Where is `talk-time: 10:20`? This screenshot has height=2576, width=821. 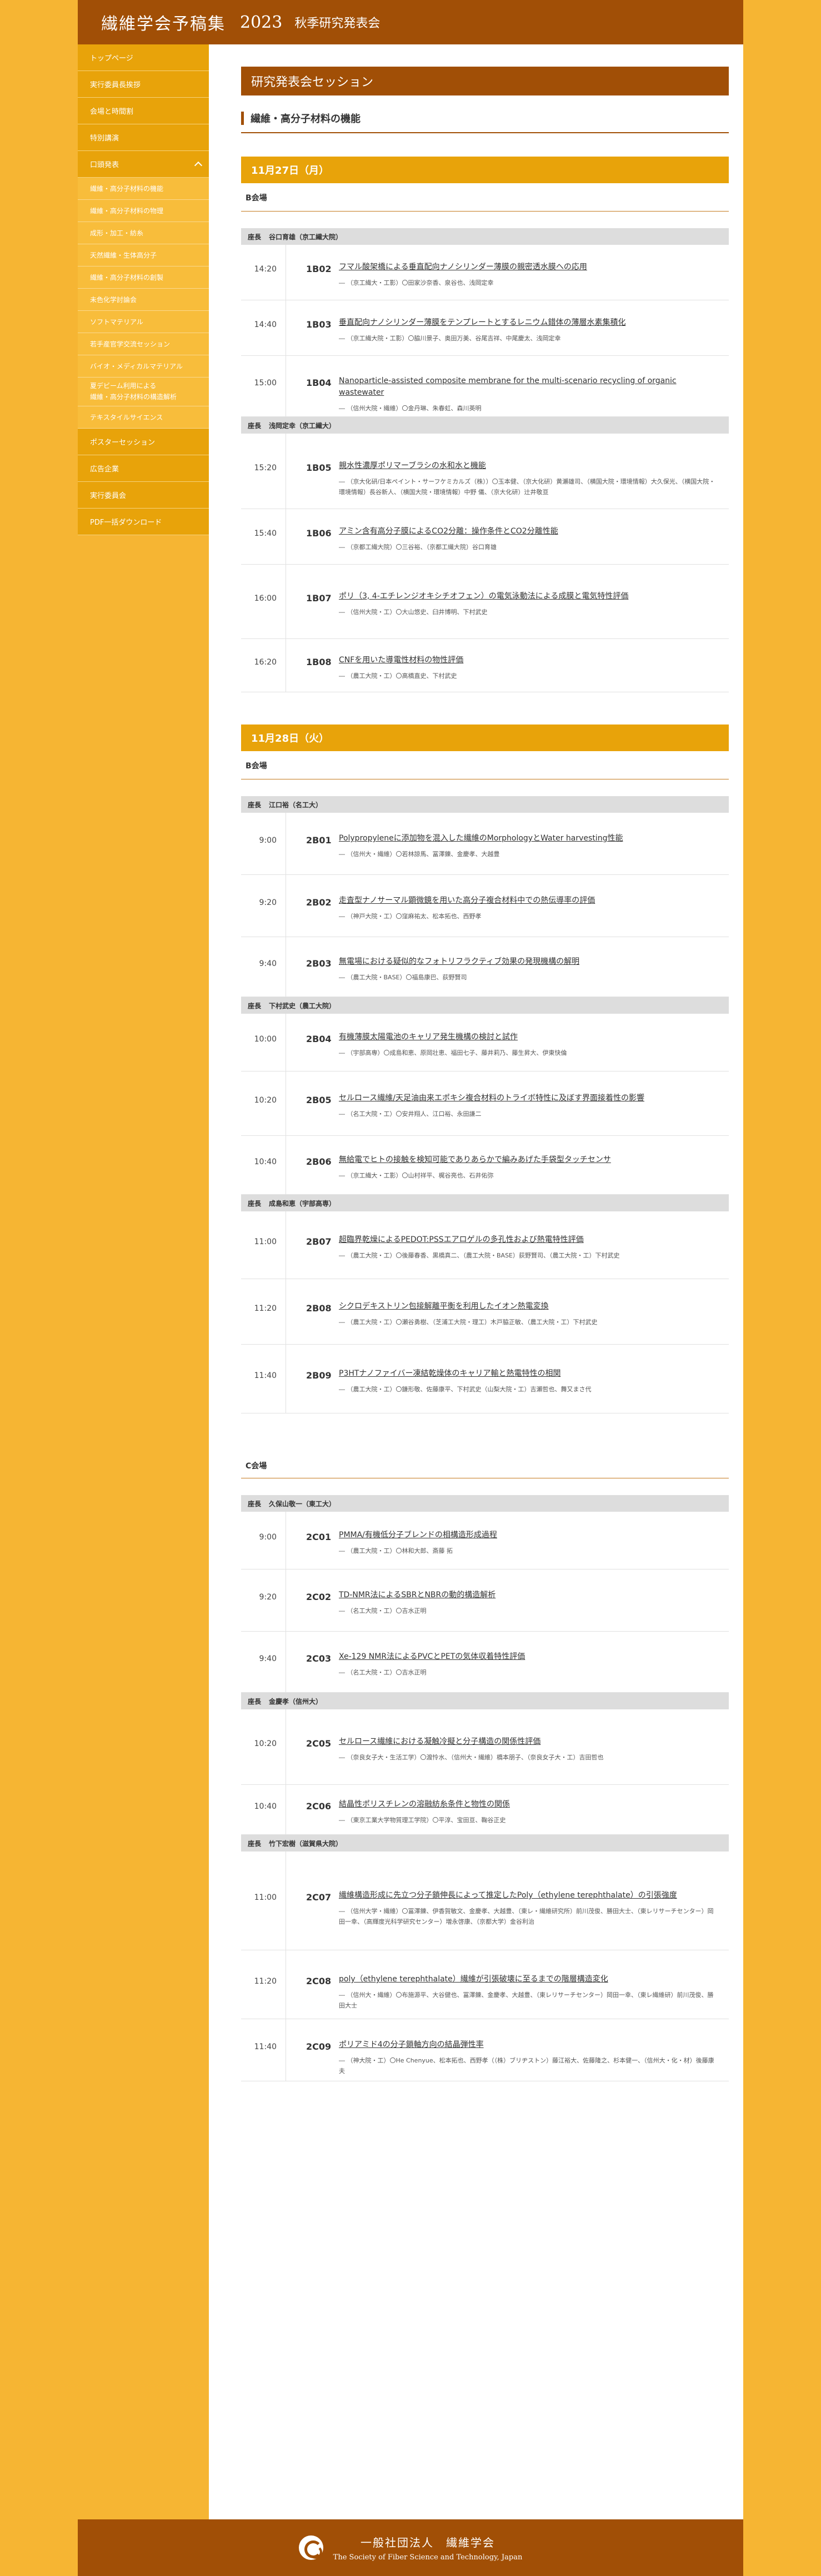 talk-time: 10:20 is located at coordinates (265, 1744).